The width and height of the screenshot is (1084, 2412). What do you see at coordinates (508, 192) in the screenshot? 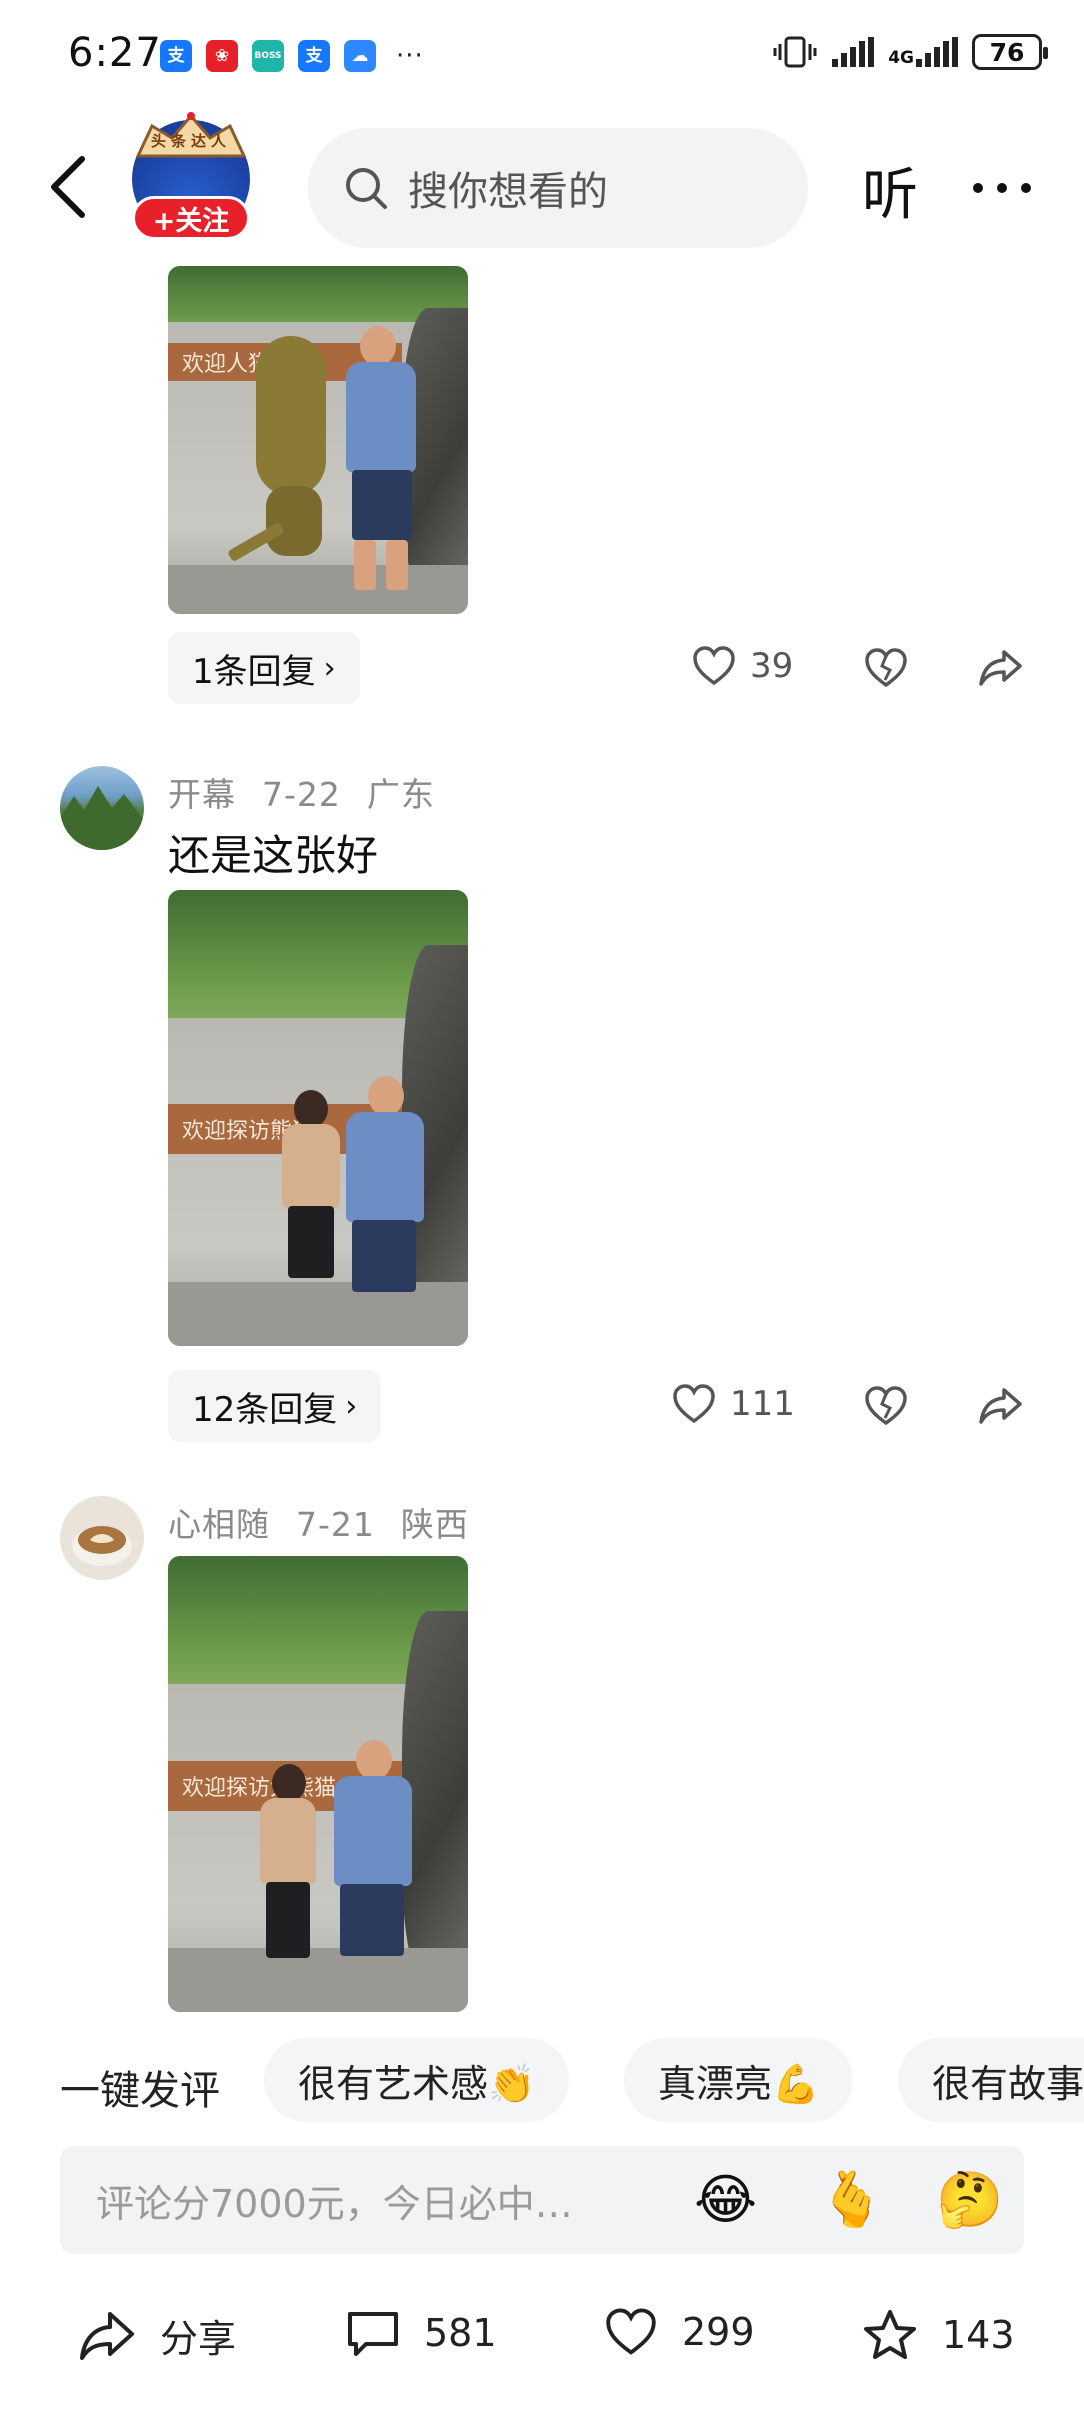
I see `search-placeholder: 搜你想看的` at bounding box center [508, 192].